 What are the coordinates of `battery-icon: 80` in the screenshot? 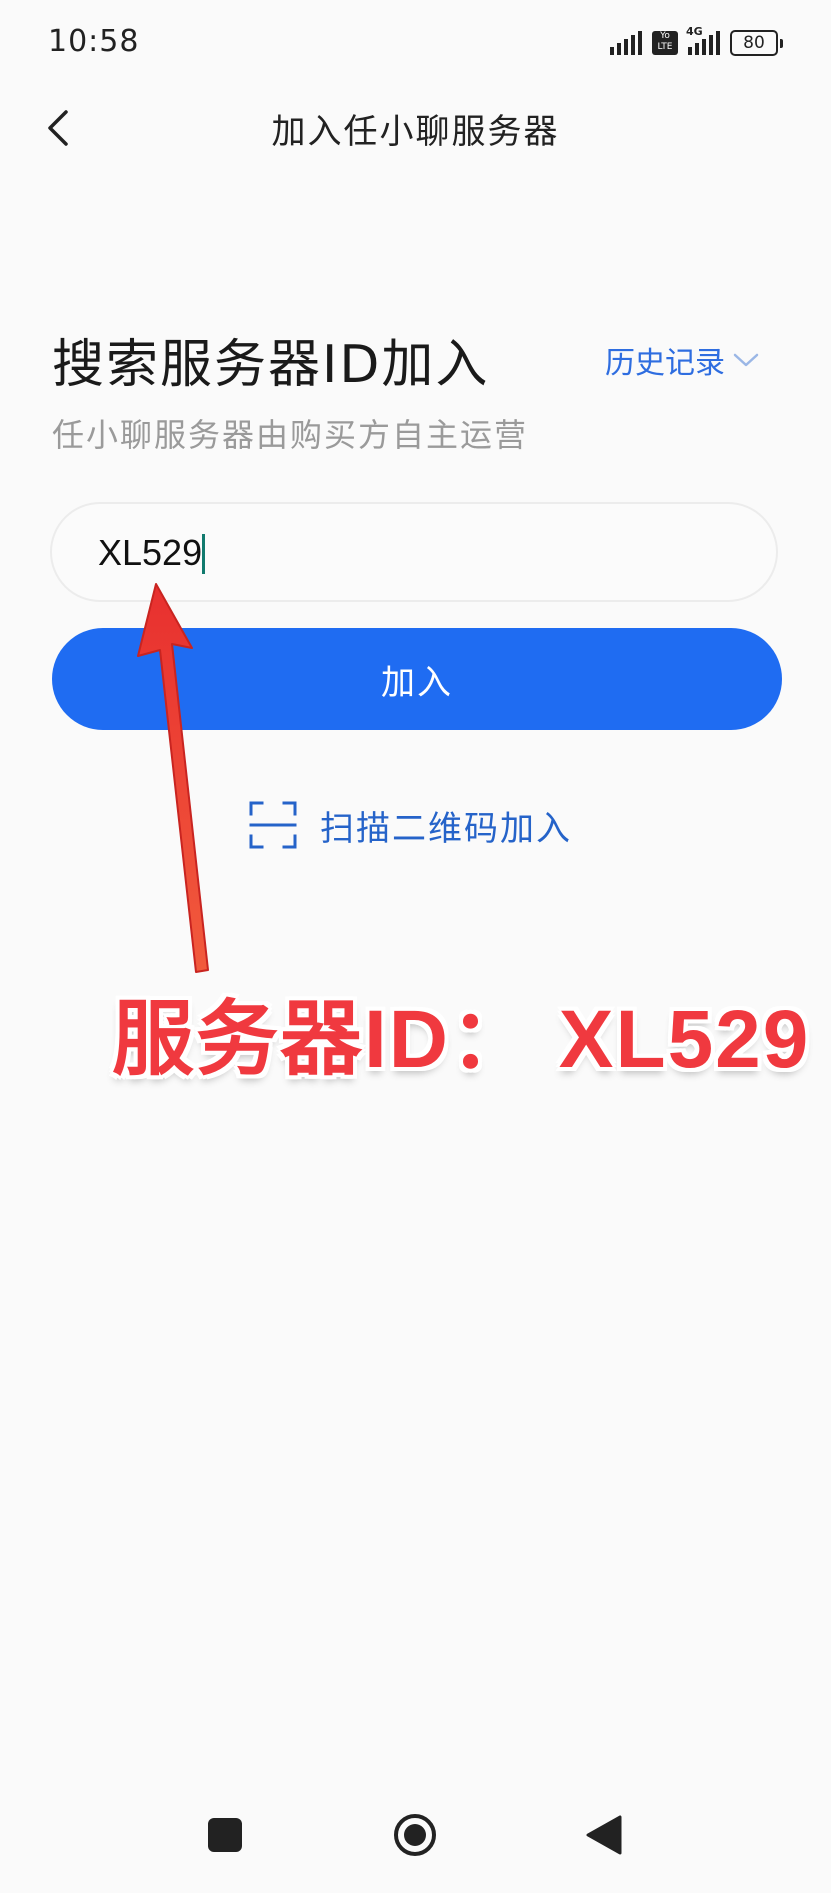 It's located at (756, 43).